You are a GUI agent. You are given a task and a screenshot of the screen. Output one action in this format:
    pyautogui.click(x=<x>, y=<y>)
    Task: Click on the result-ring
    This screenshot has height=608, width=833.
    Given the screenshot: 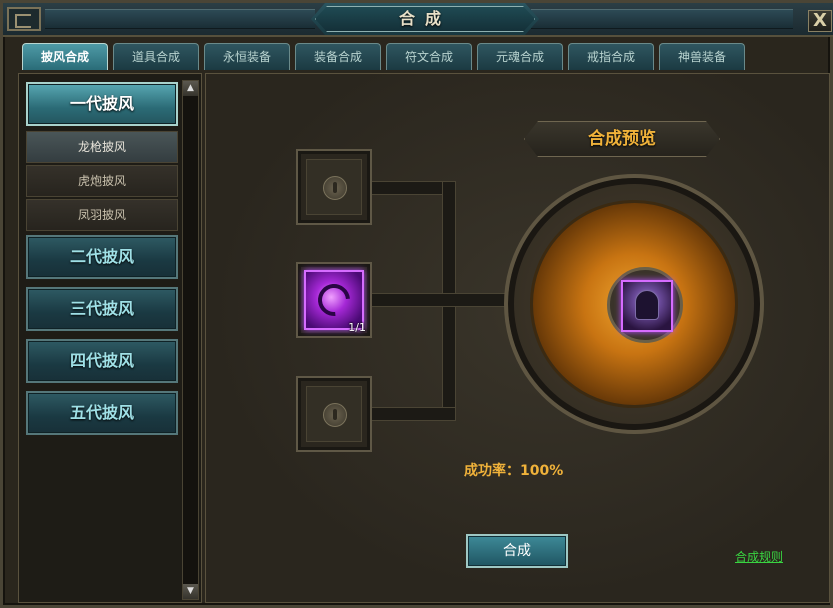 What is the action you would take?
    pyautogui.click(x=634, y=304)
    